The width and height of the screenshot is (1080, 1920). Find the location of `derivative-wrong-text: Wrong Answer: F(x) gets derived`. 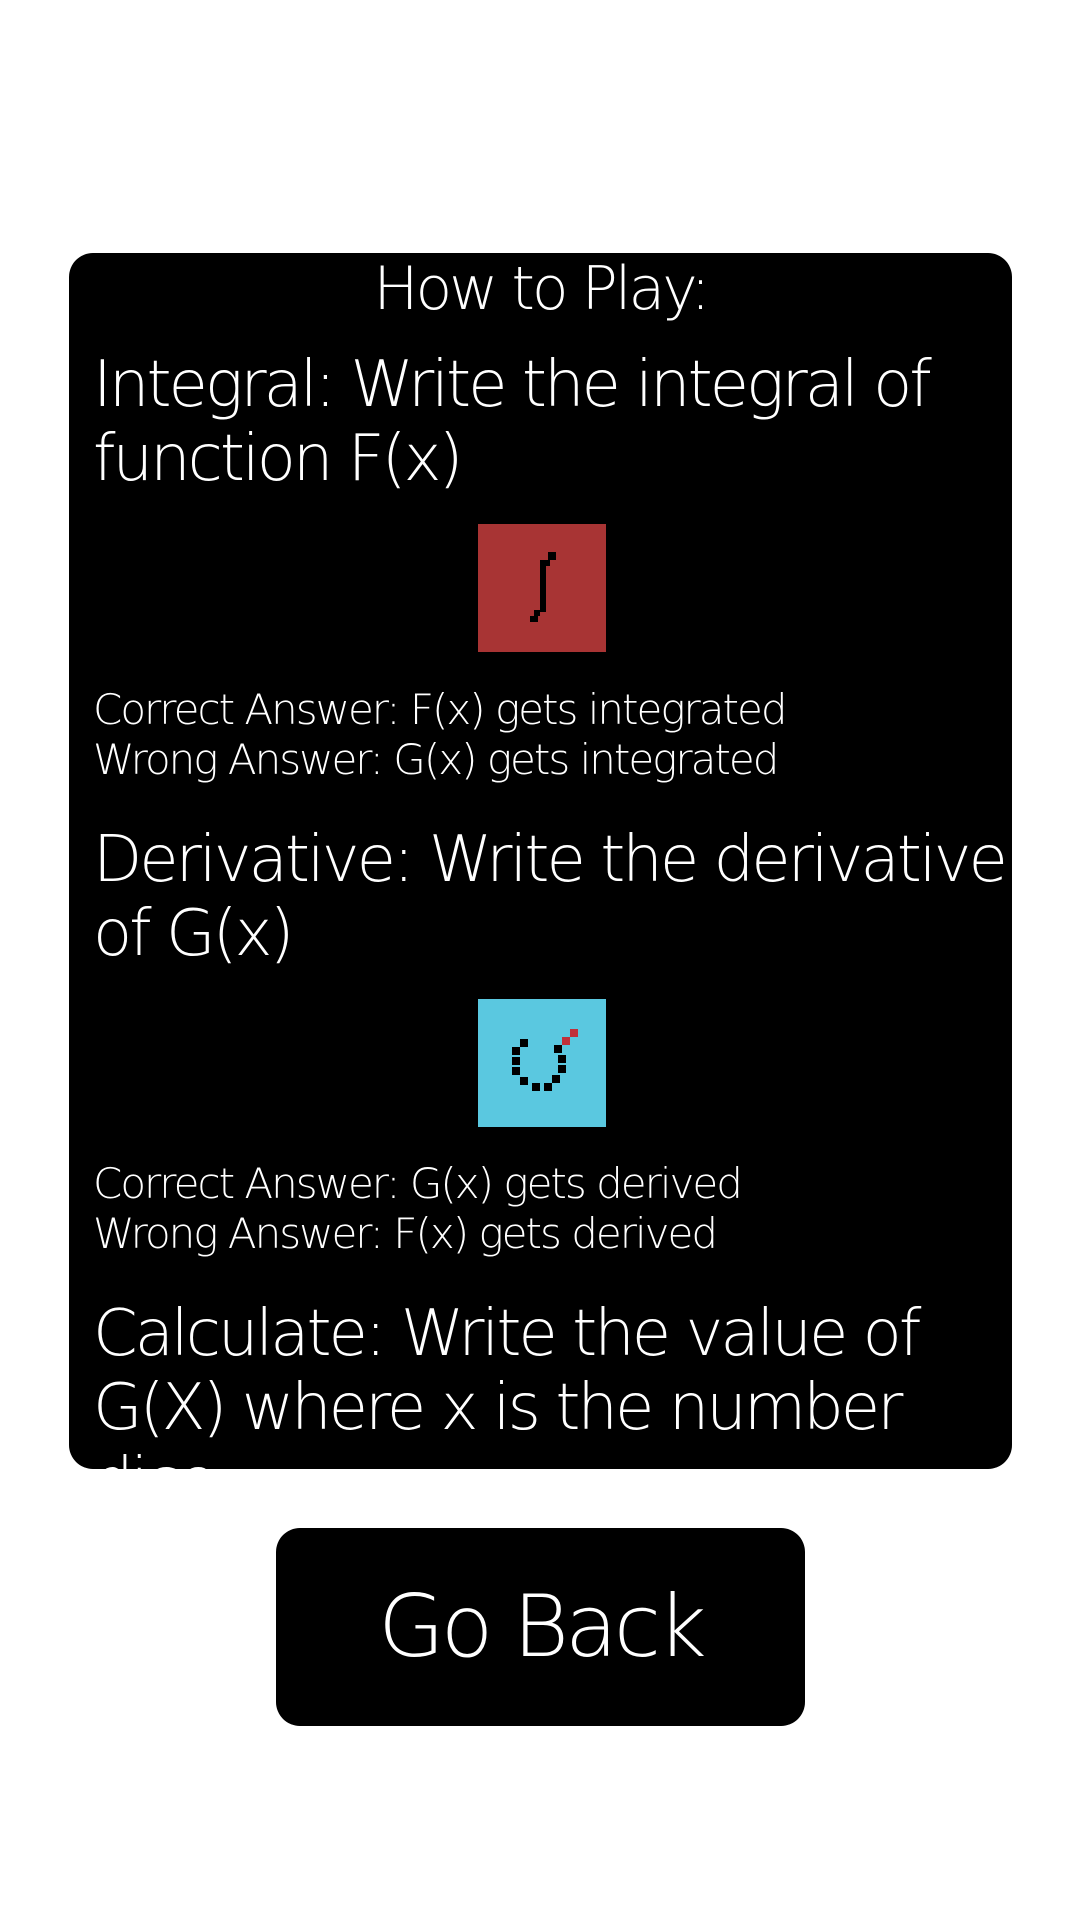

derivative-wrong-text: Wrong Answer: F(x) gets derived is located at coordinates (405, 1233).